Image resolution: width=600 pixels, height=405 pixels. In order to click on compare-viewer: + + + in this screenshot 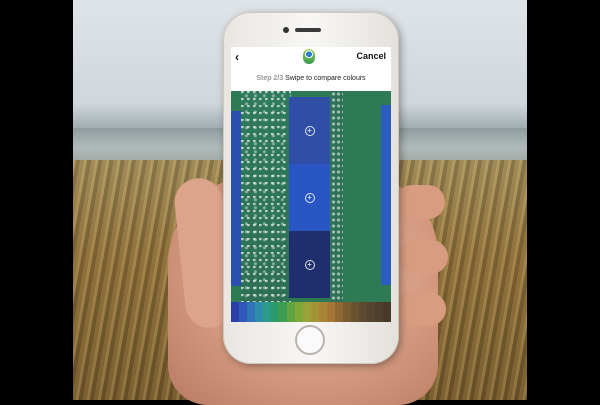, I will do `click(311, 196)`.